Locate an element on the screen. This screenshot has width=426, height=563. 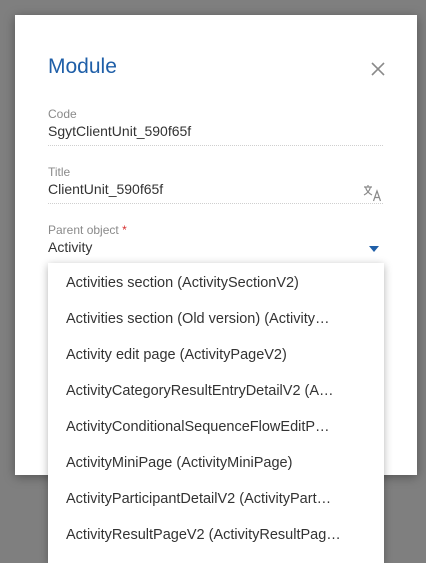
dropdown-option: Activities section (ActivitySectionV2) is located at coordinates (216, 283).